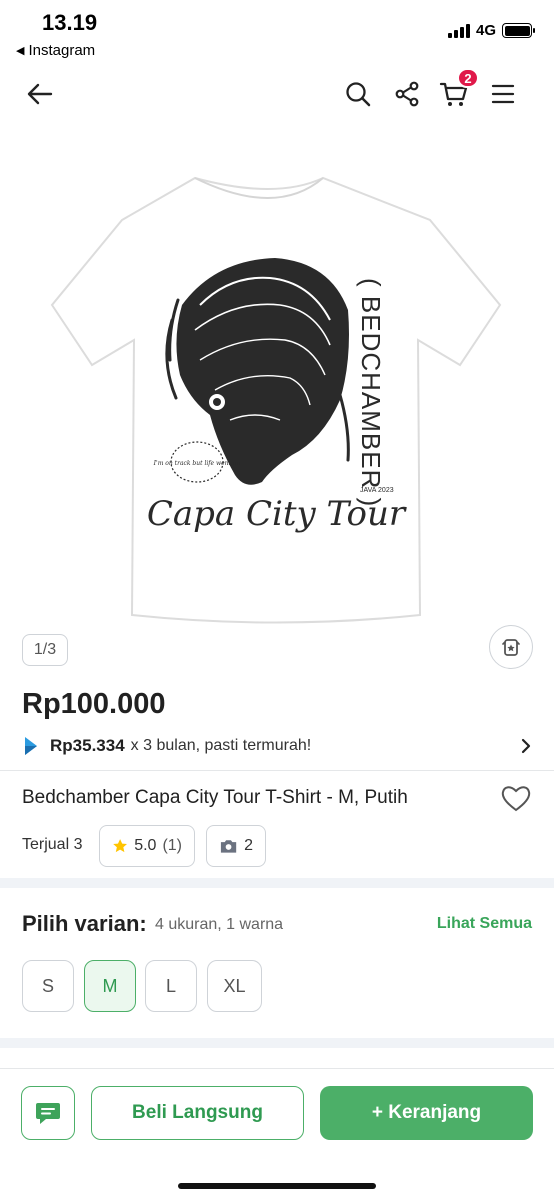  What do you see at coordinates (485, 30) in the screenshot?
I see `network-label: 4G` at bounding box center [485, 30].